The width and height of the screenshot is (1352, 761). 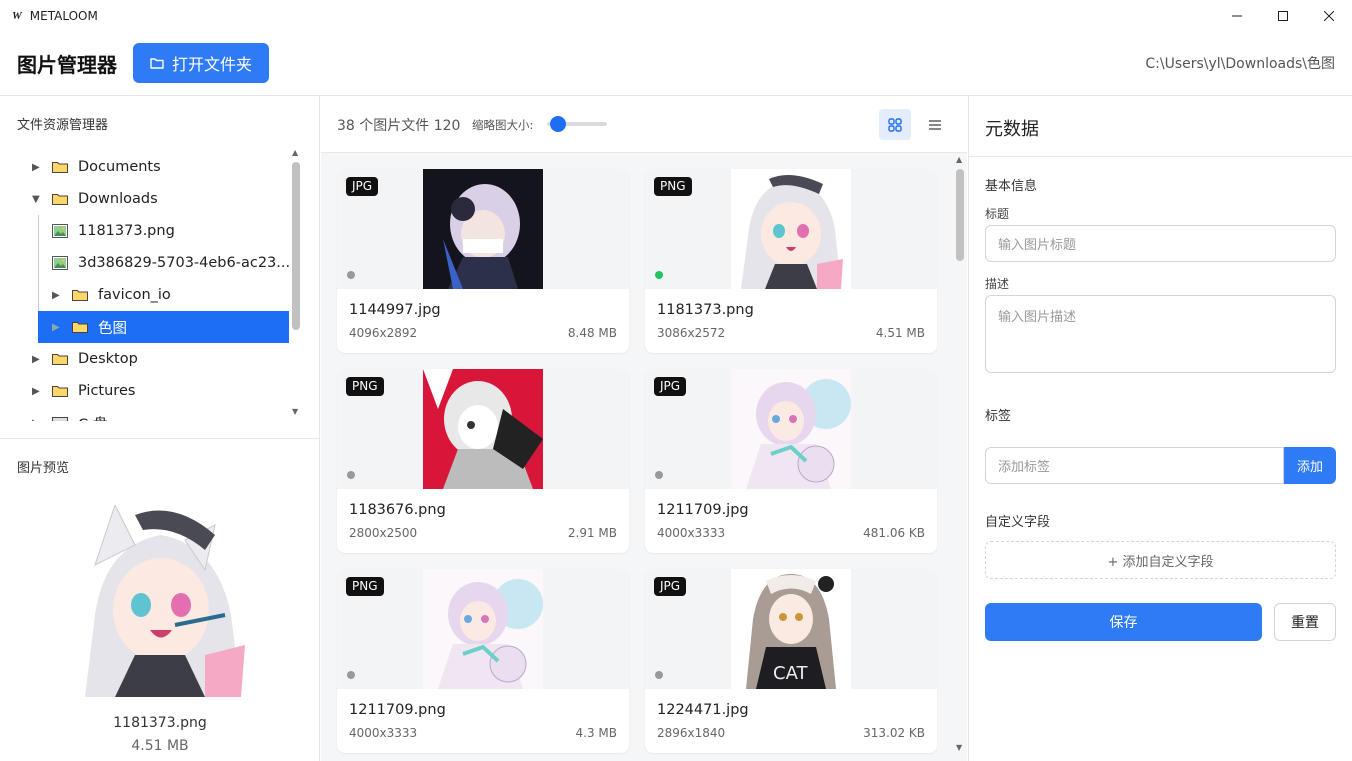 I want to click on tree-item-file: 1181373.png, so click(x=172, y=231).